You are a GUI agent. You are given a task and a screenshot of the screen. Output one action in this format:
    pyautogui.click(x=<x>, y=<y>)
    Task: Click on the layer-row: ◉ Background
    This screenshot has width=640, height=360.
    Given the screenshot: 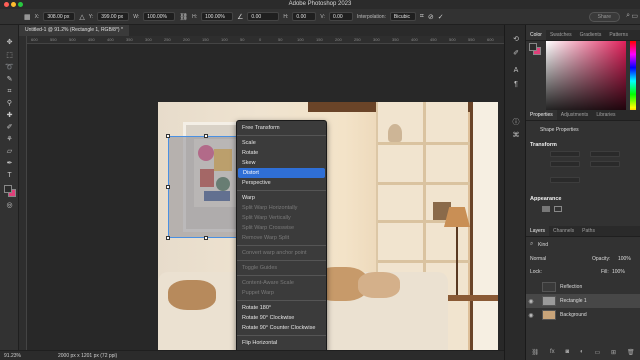 What is the action you would take?
    pyautogui.click(x=583, y=315)
    